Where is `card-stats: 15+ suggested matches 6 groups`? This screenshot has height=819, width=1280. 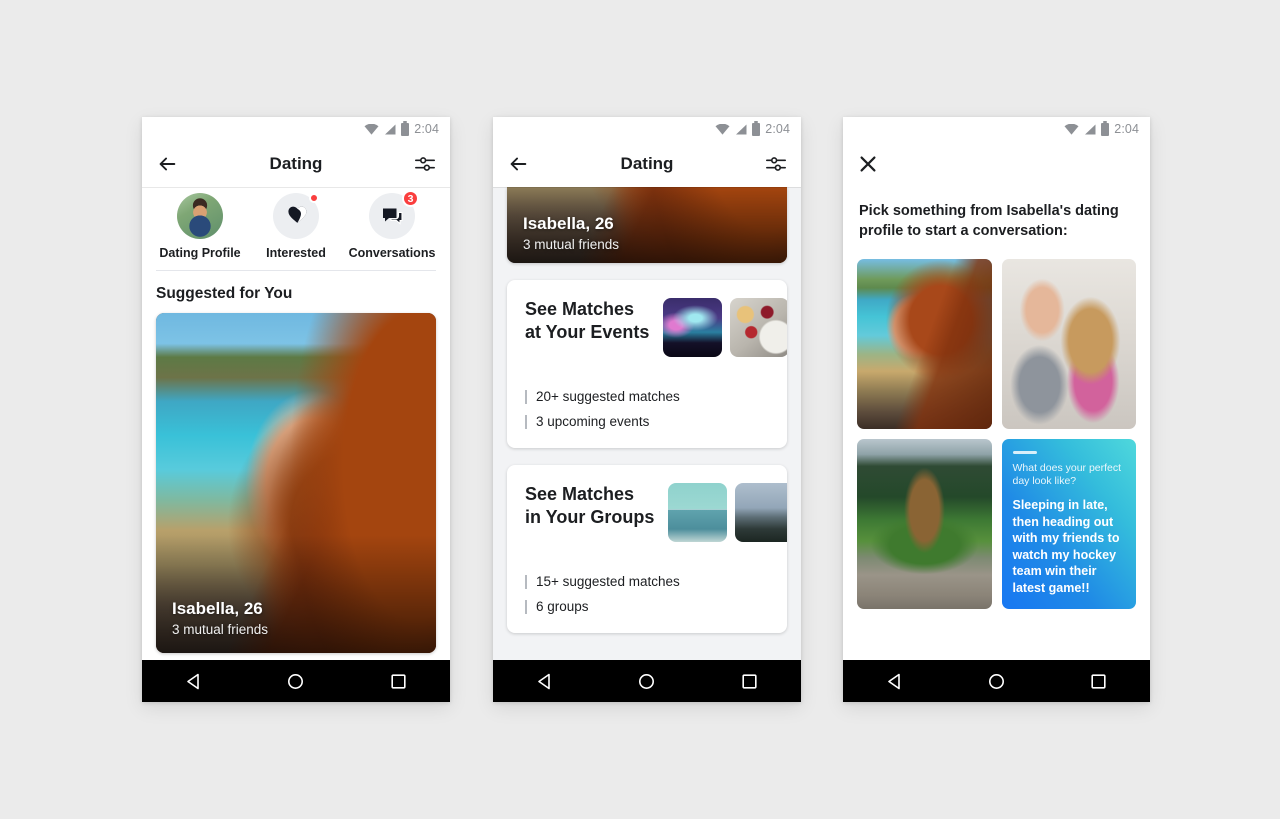
card-stats: 15+ suggested matches 6 groups is located at coordinates (647, 594).